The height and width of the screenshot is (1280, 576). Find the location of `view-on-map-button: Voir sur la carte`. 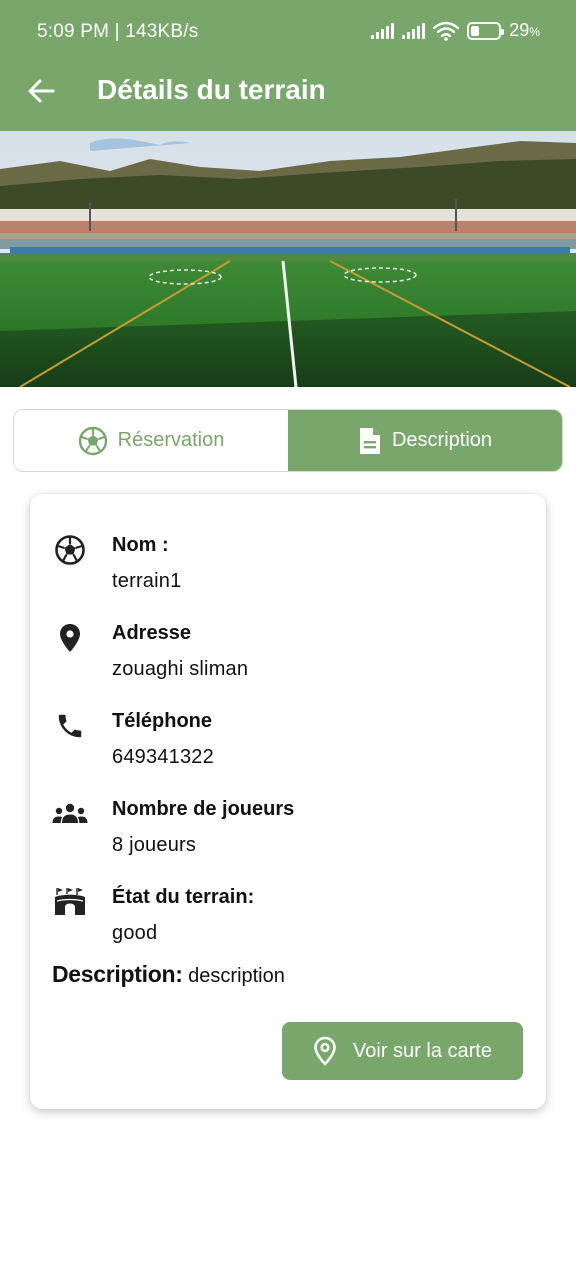

view-on-map-button: Voir sur la carte is located at coordinates (402, 1051).